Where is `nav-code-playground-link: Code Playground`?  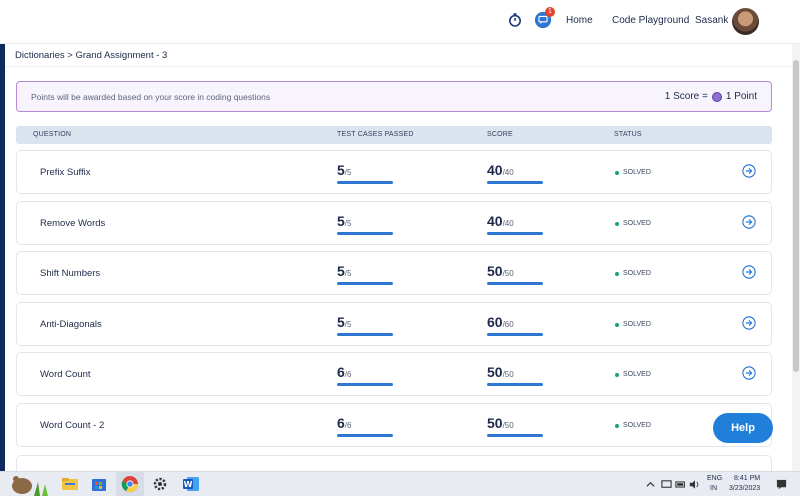 nav-code-playground-link: Code Playground is located at coordinates (650, 20).